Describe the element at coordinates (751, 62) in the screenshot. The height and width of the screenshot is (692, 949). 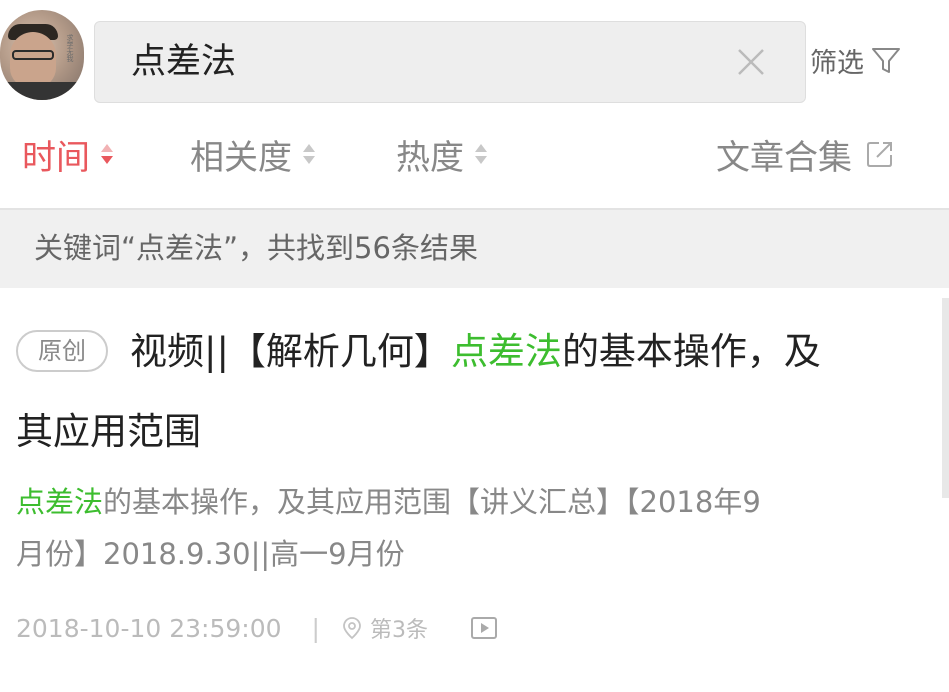
I see `close-icon` at that location.